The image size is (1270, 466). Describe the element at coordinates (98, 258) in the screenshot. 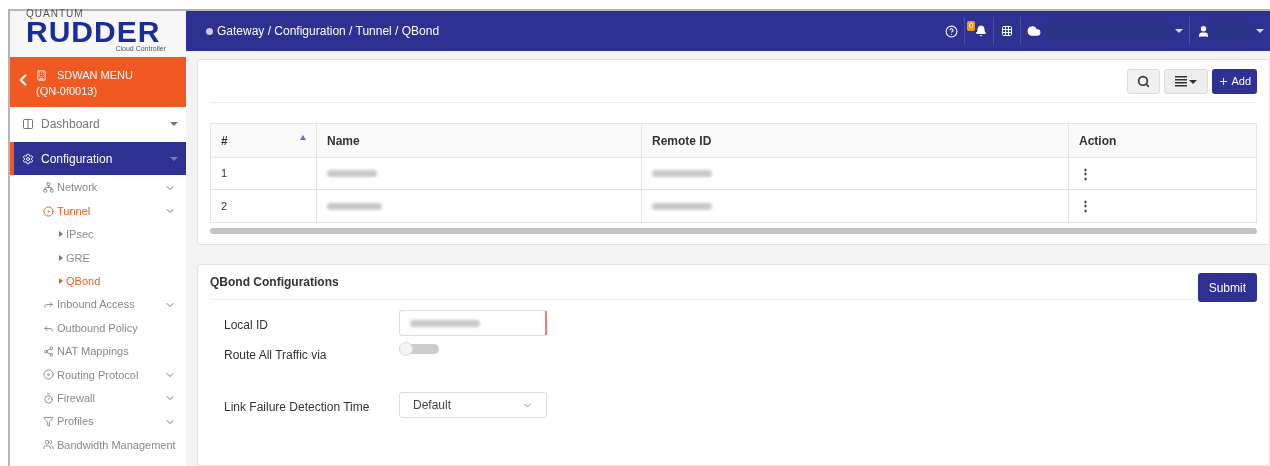

I see `submenu-item: GRE` at that location.